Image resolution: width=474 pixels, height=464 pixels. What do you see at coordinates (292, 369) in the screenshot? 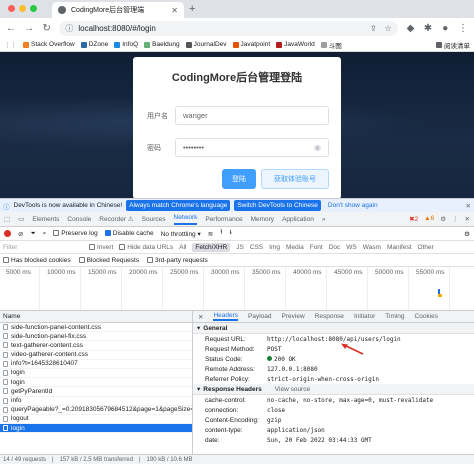
I see `header-value: 127.0.0.1:8080` at bounding box center [292, 369].